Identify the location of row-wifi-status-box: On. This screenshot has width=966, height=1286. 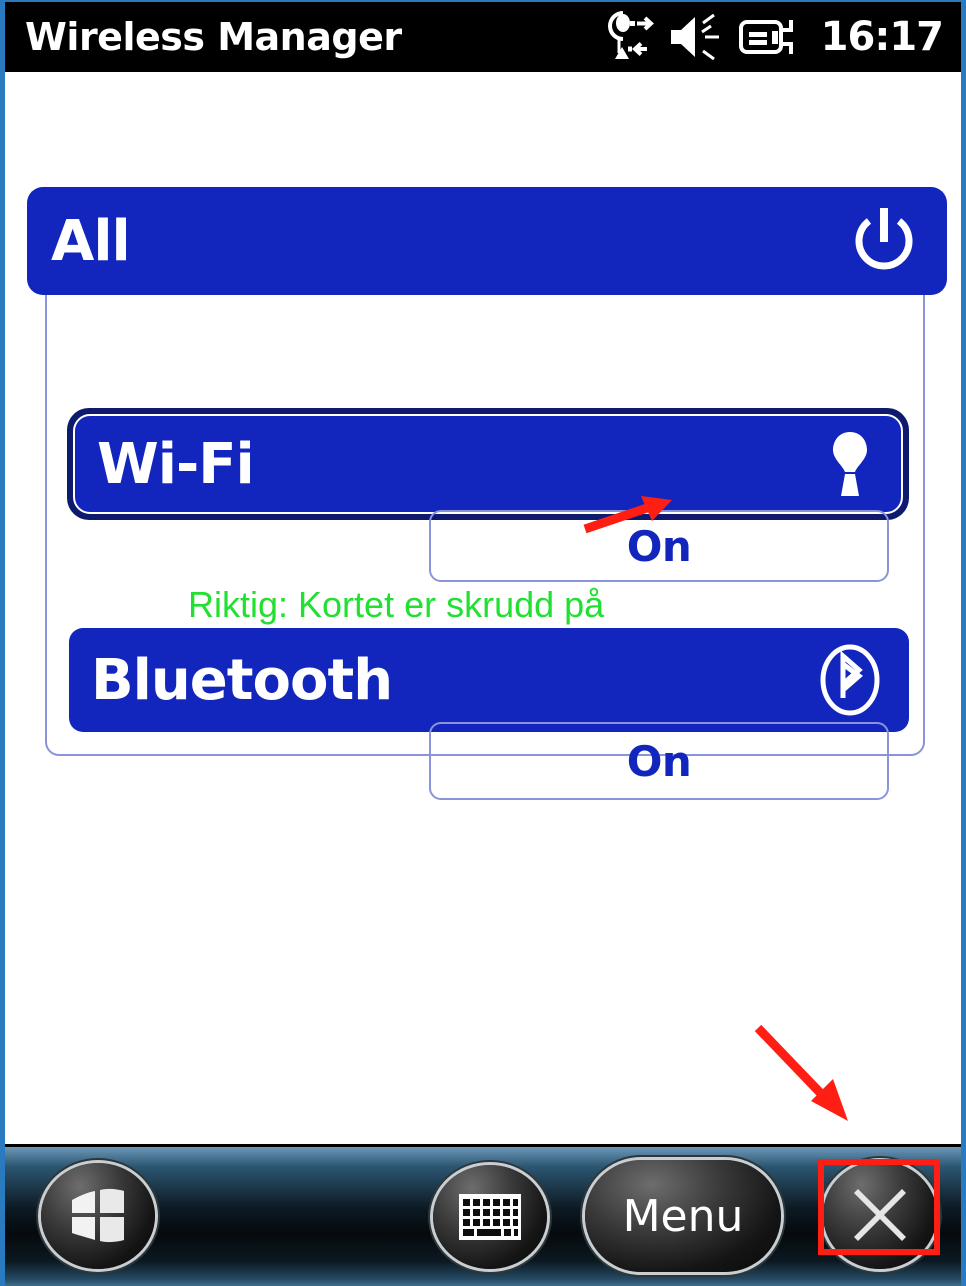
(659, 546).